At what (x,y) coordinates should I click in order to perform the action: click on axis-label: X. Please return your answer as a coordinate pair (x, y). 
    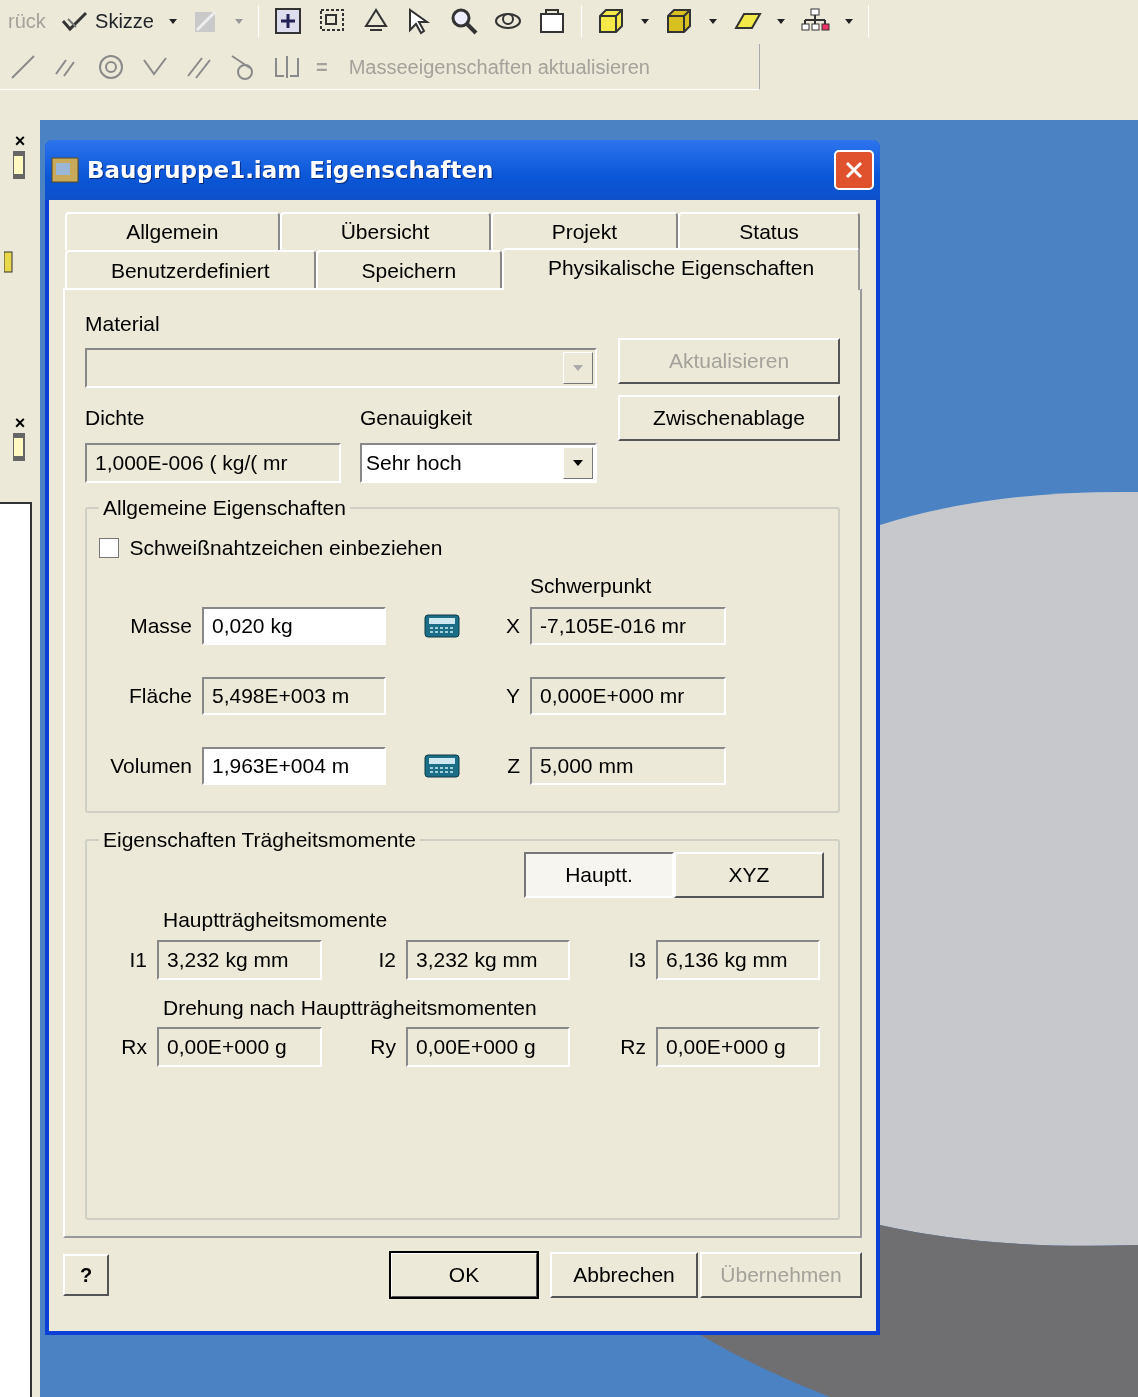
    Looking at the image, I should click on (513, 626).